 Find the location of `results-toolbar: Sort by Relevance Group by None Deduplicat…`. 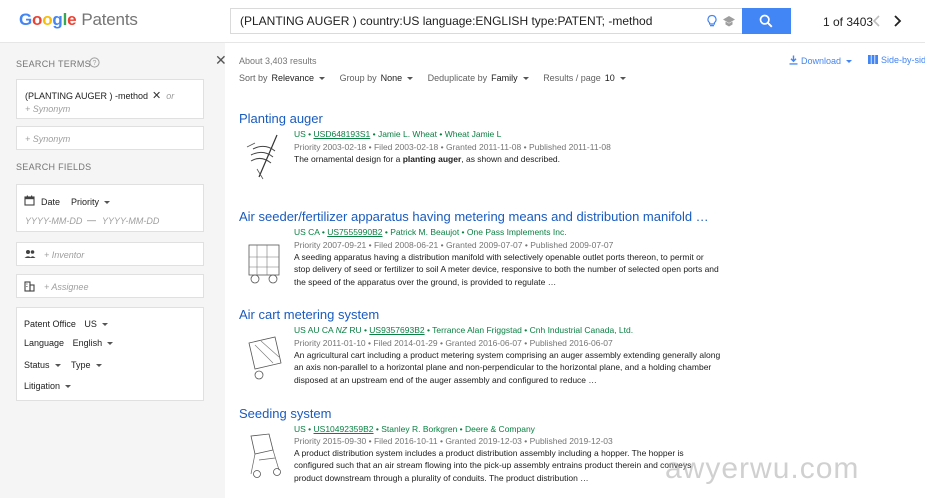

results-toolbar: Sort by Relevance Group by None Deduplicat… is located at coordinates (438, 78).